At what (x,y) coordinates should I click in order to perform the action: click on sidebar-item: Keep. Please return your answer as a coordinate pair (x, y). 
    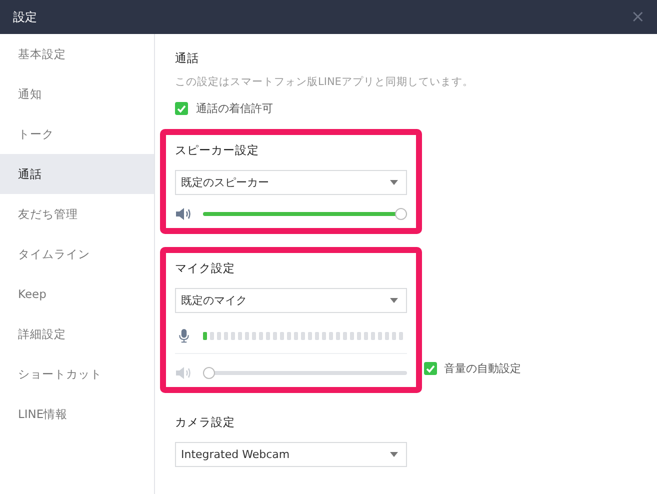
    Looking at the image, I should click on (77, 294).